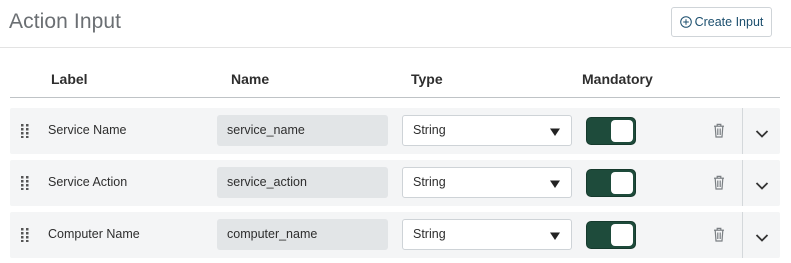 The width and height of the screenshot is (791, 263). Describe the element at coordinates (685, 22) in the screenshot. I see `plus-circle-icon` at that location.